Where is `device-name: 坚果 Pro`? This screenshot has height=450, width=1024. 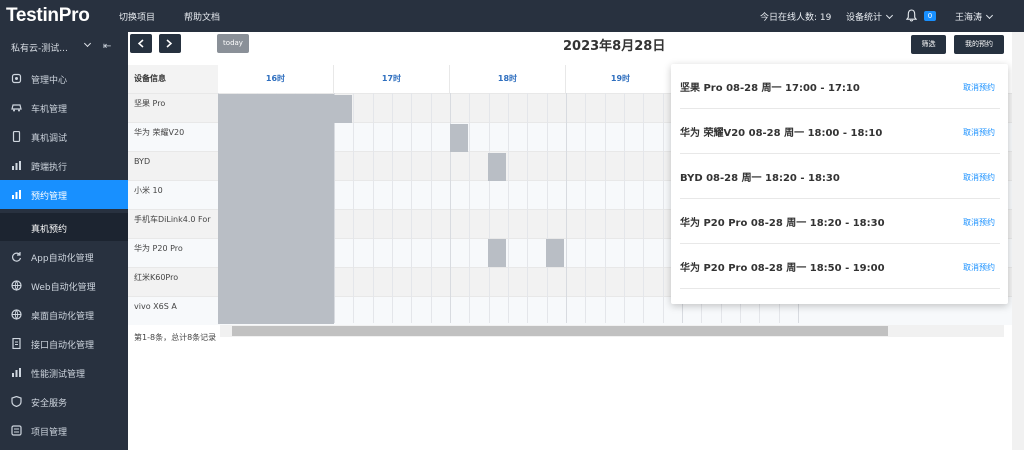 device-name: 坚果 Pro is located at coordinates (150, 103).